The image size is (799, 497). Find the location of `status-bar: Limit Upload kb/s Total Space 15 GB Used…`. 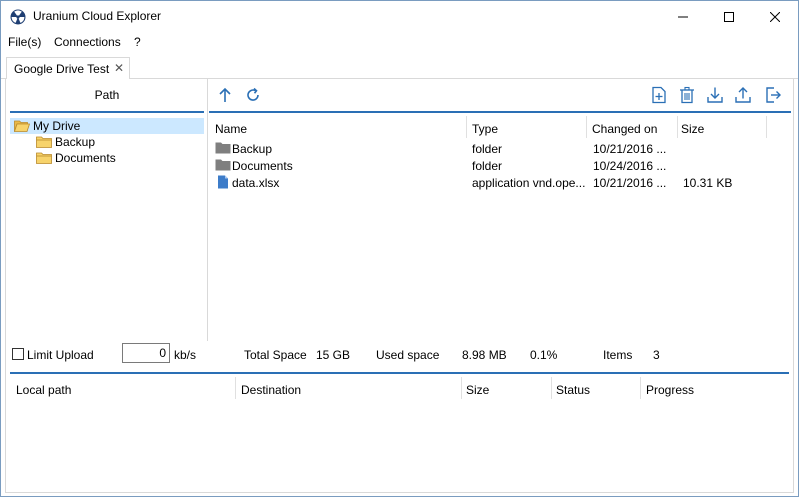

status-bar: Limit Upload kb/s Total Space 15 GB Used… is located at coordinates (400, 356).